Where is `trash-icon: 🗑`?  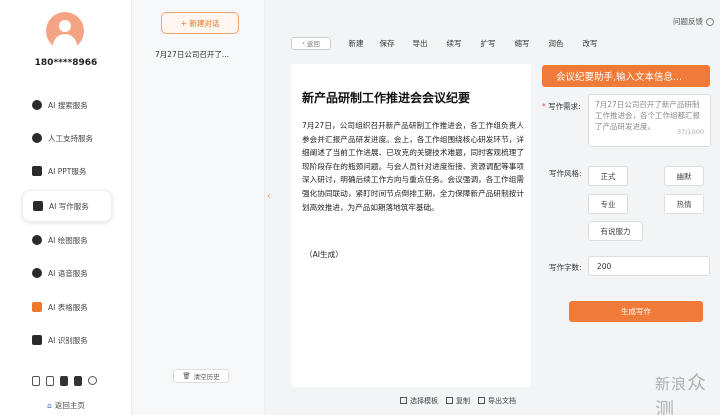
trash-icon: 🗑 is located at coordinates (186, 376).